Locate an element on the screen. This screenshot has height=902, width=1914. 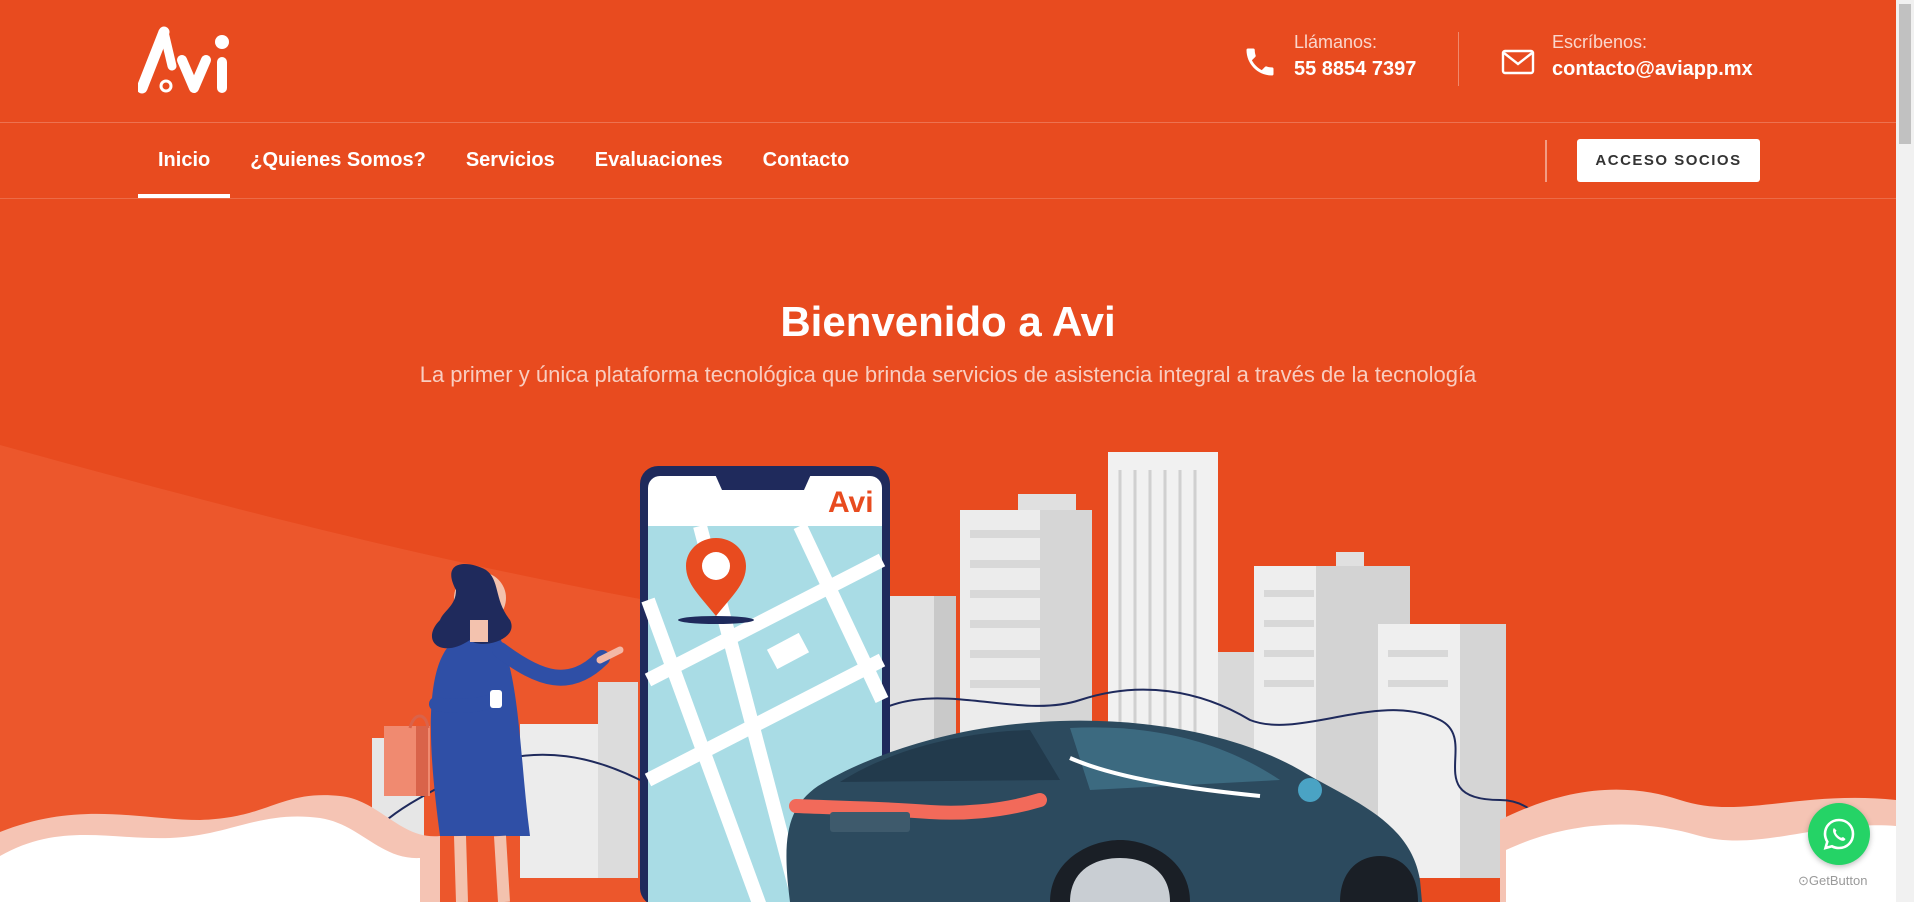
nav-divider is located at coordinates (1546, 161).